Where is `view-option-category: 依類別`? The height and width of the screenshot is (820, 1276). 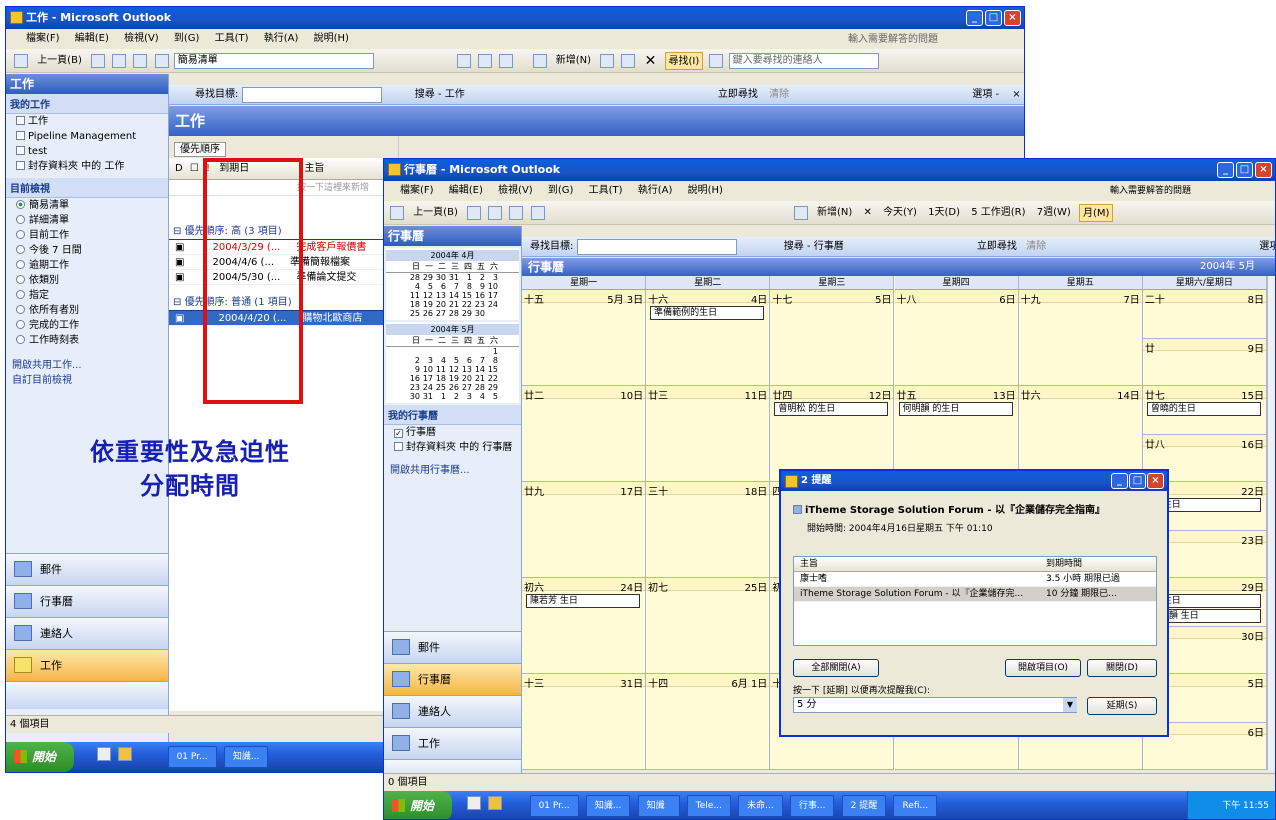
view-option-category: 依類別 is located at coordinates (87, 280).